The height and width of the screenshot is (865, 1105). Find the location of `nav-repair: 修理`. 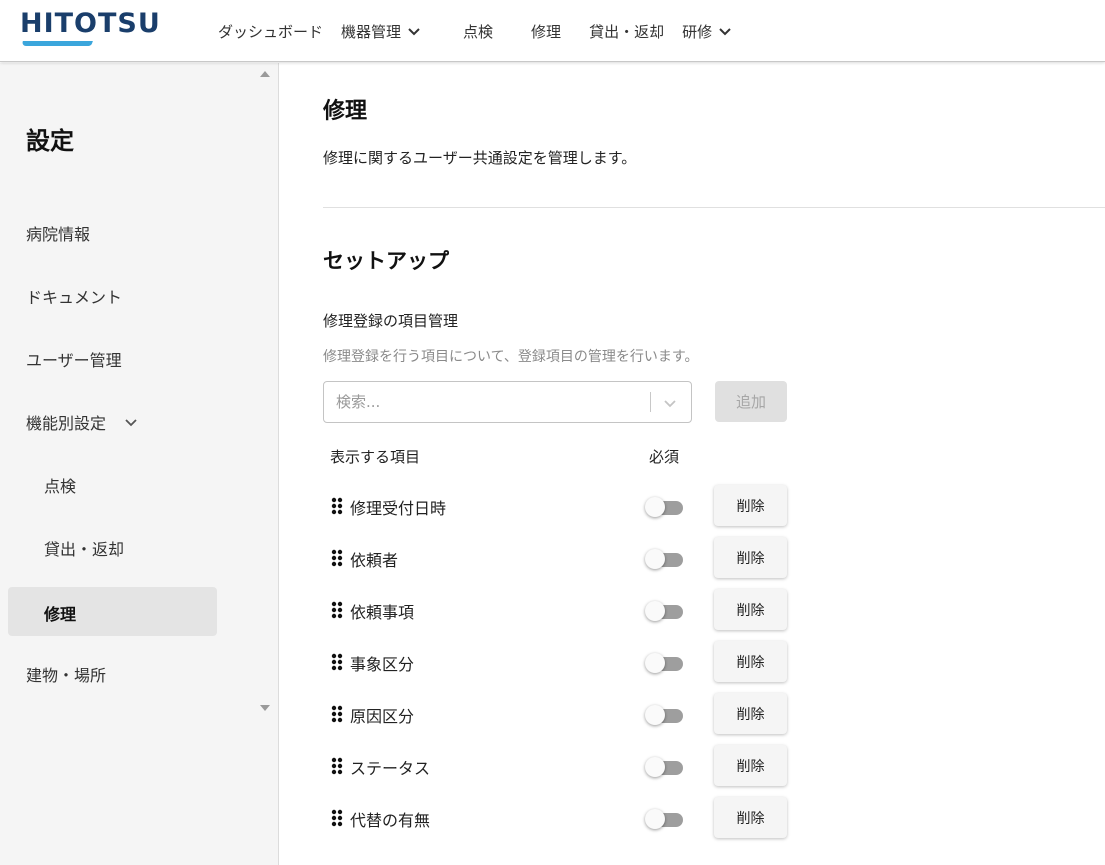

nav-repair: 修理 is located at coordinates (546, 31).